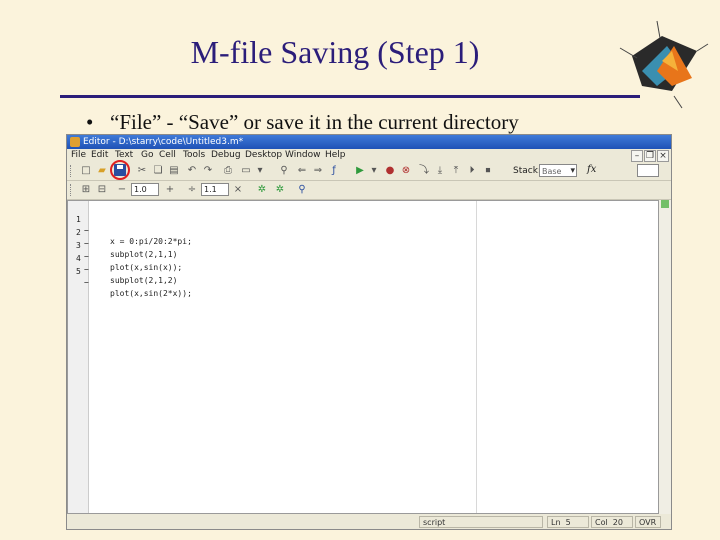  What do you see at coordinates (192, 190) in the screenshot?
I see `cell-divide-button: ÷` at bounding box center [192, 190].